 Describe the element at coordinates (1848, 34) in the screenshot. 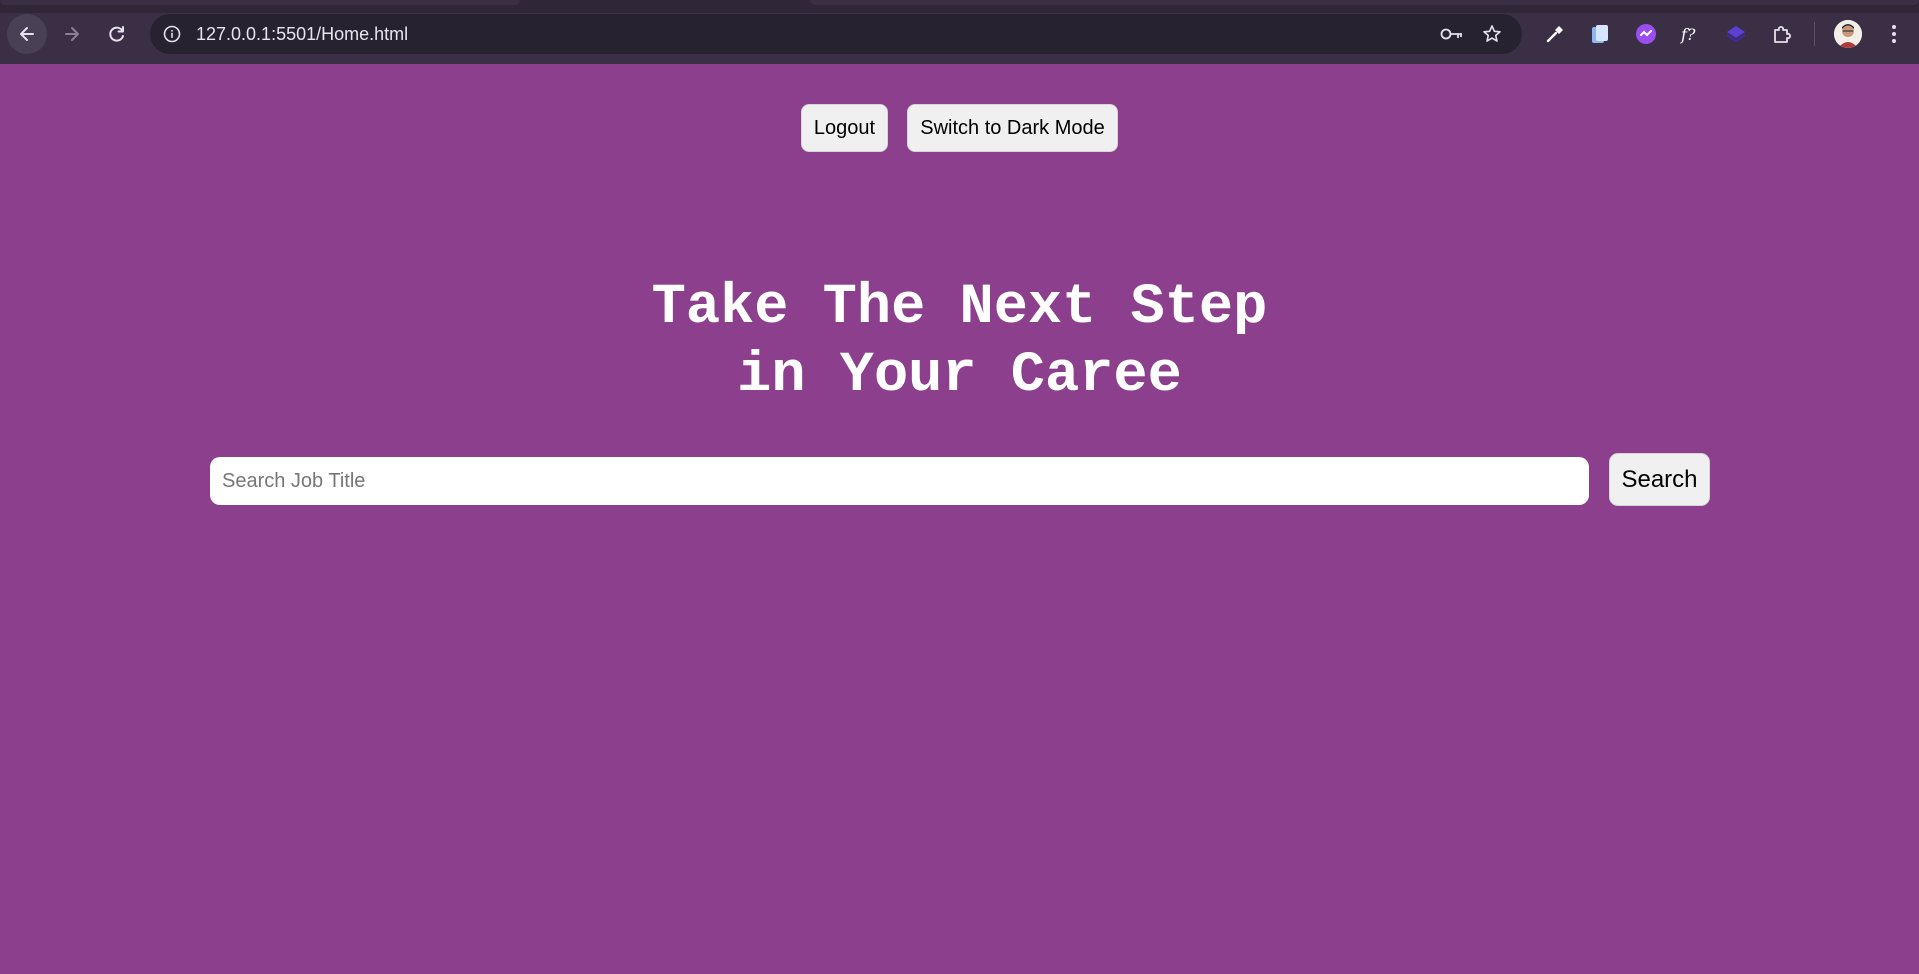

I see `profile-avatar` at that location.